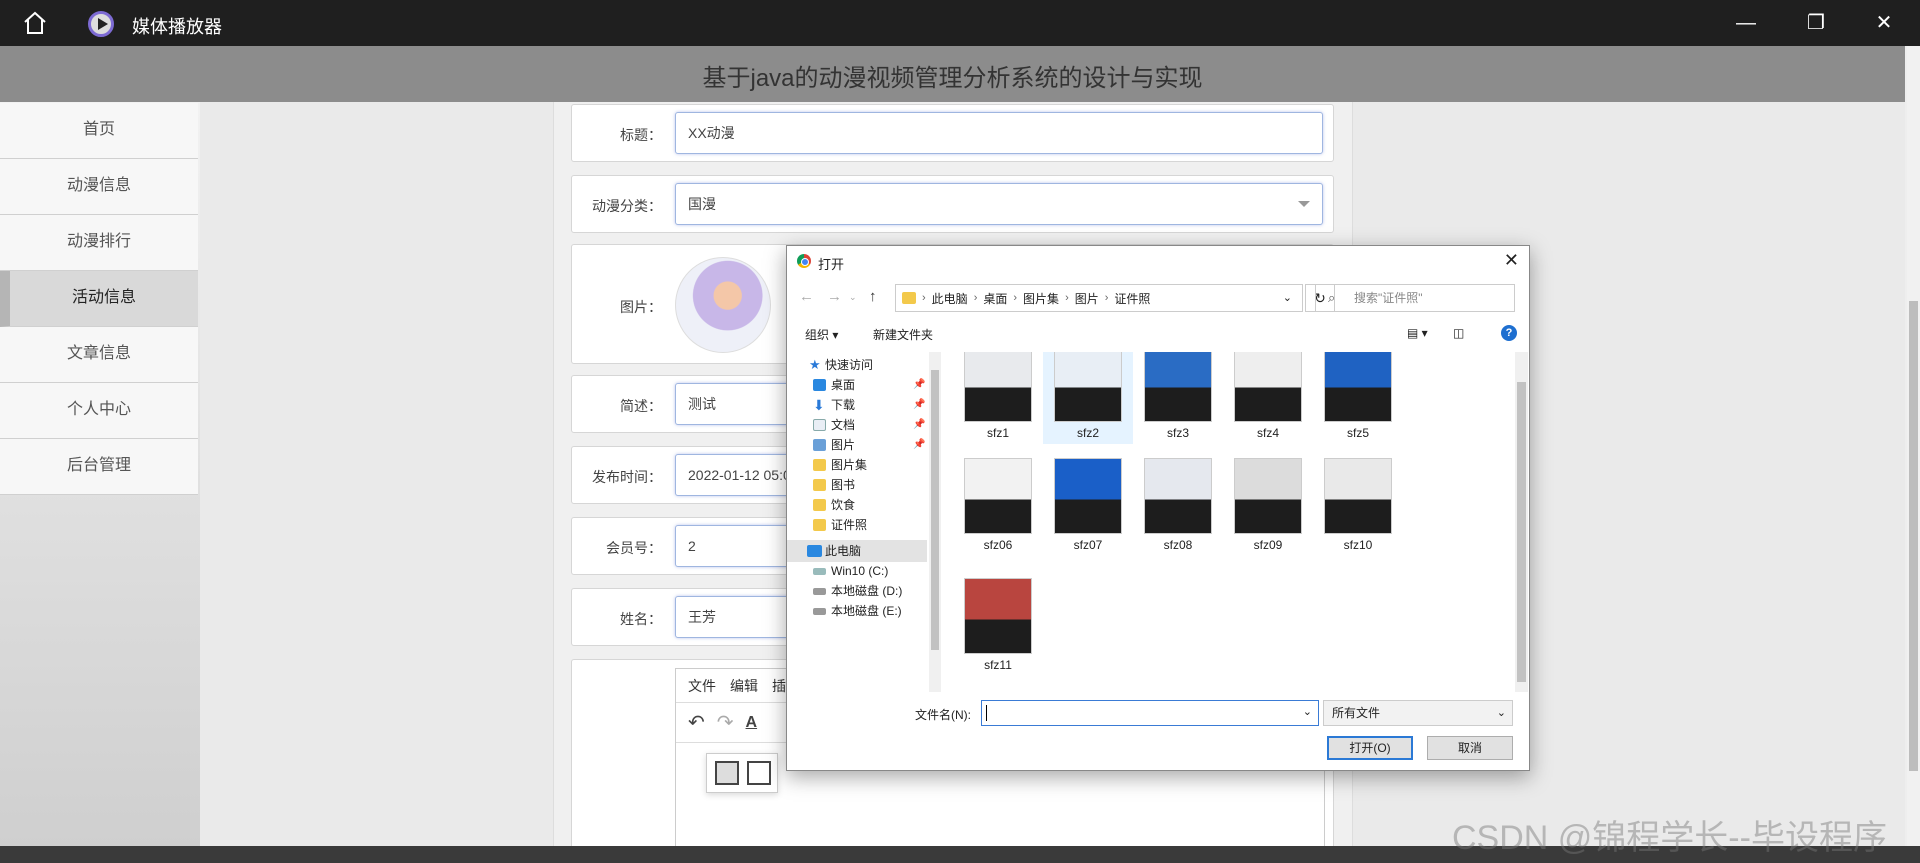 The height and width of the screenshot is (863, 1920). I want to click on navigation-scrollbar-thumb, so click(935, 510).